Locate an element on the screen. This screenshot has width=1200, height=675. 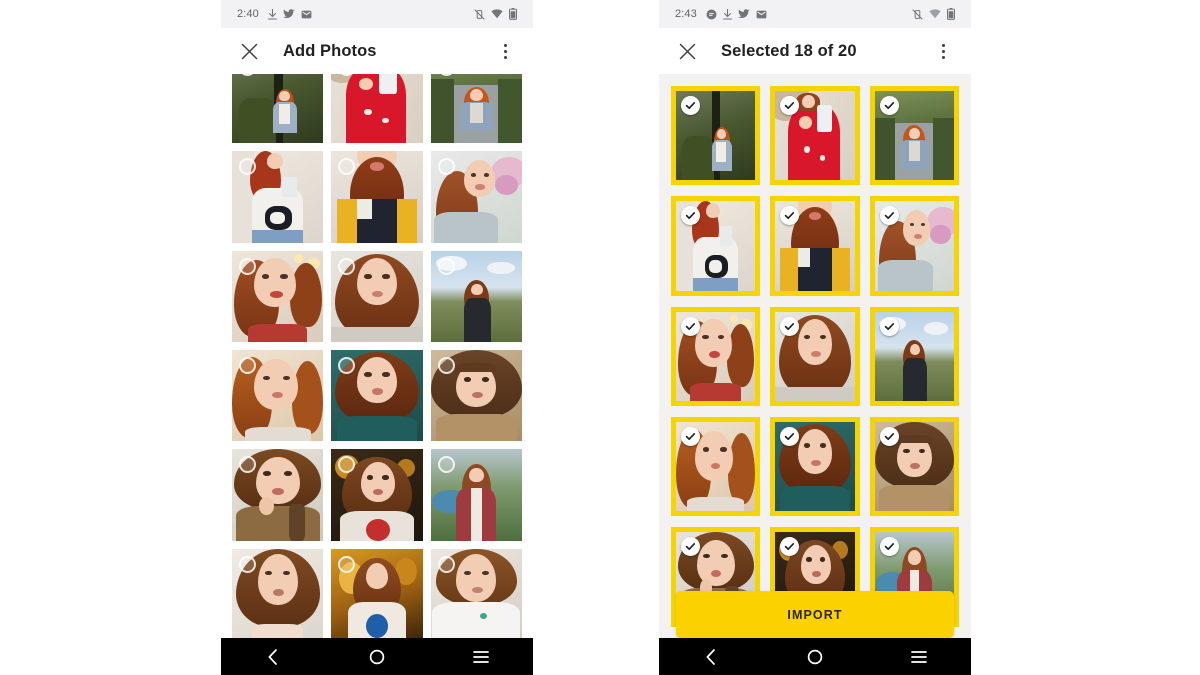
page-title: Add Photos is located at coordinates (330, 50).